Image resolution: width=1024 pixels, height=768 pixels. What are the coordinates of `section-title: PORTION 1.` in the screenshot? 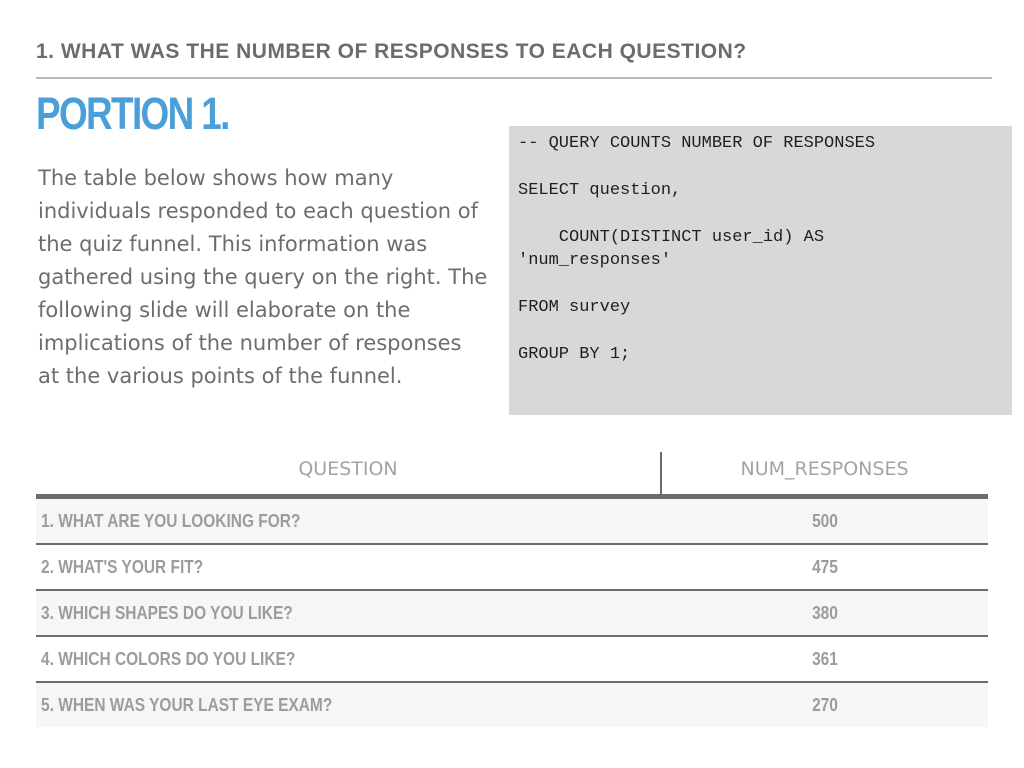 It's located at (133, 113).